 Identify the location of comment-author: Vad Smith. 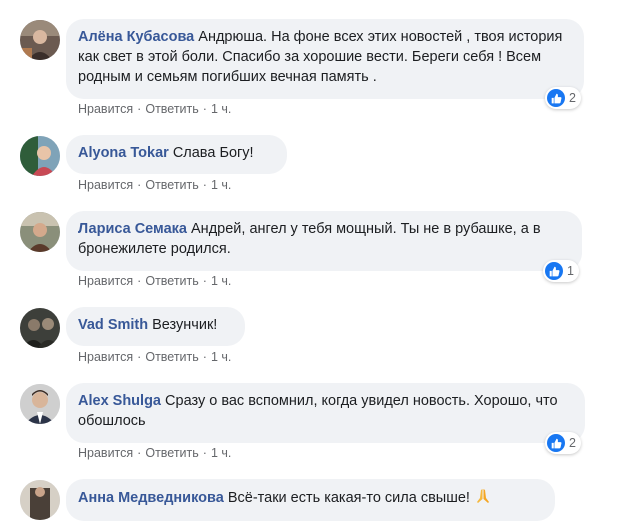
(113, 325).